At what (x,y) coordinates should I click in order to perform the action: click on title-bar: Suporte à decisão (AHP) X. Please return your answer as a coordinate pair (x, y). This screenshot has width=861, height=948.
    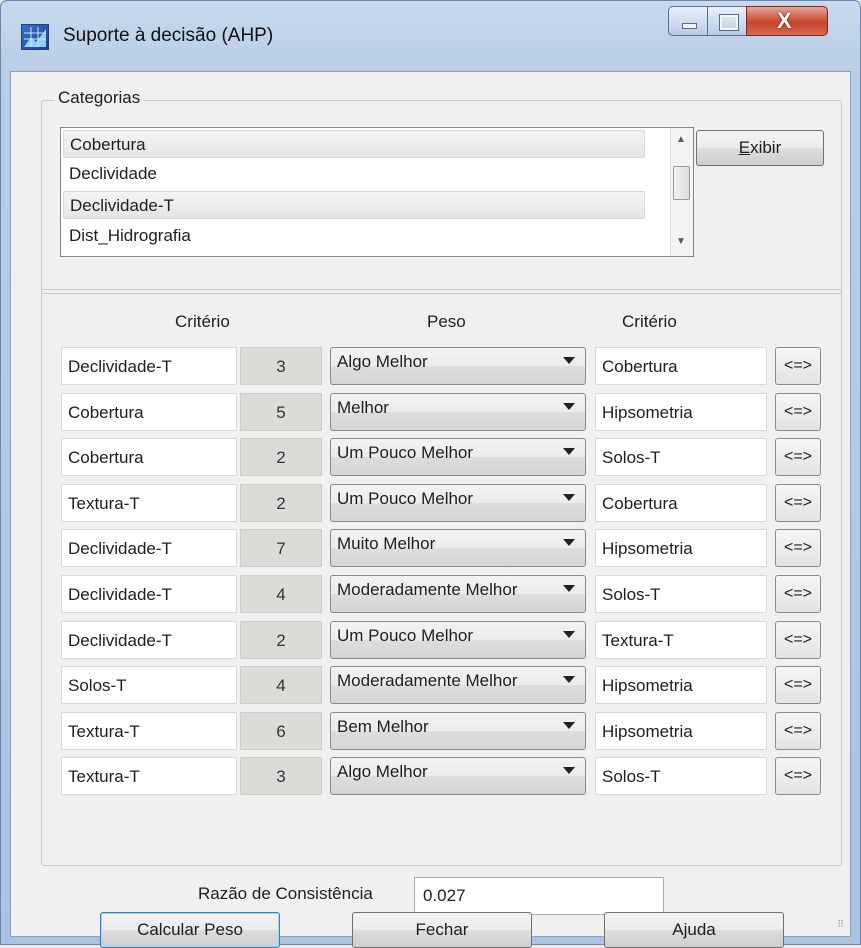
    Looking at the image, I should click on (430, 36).